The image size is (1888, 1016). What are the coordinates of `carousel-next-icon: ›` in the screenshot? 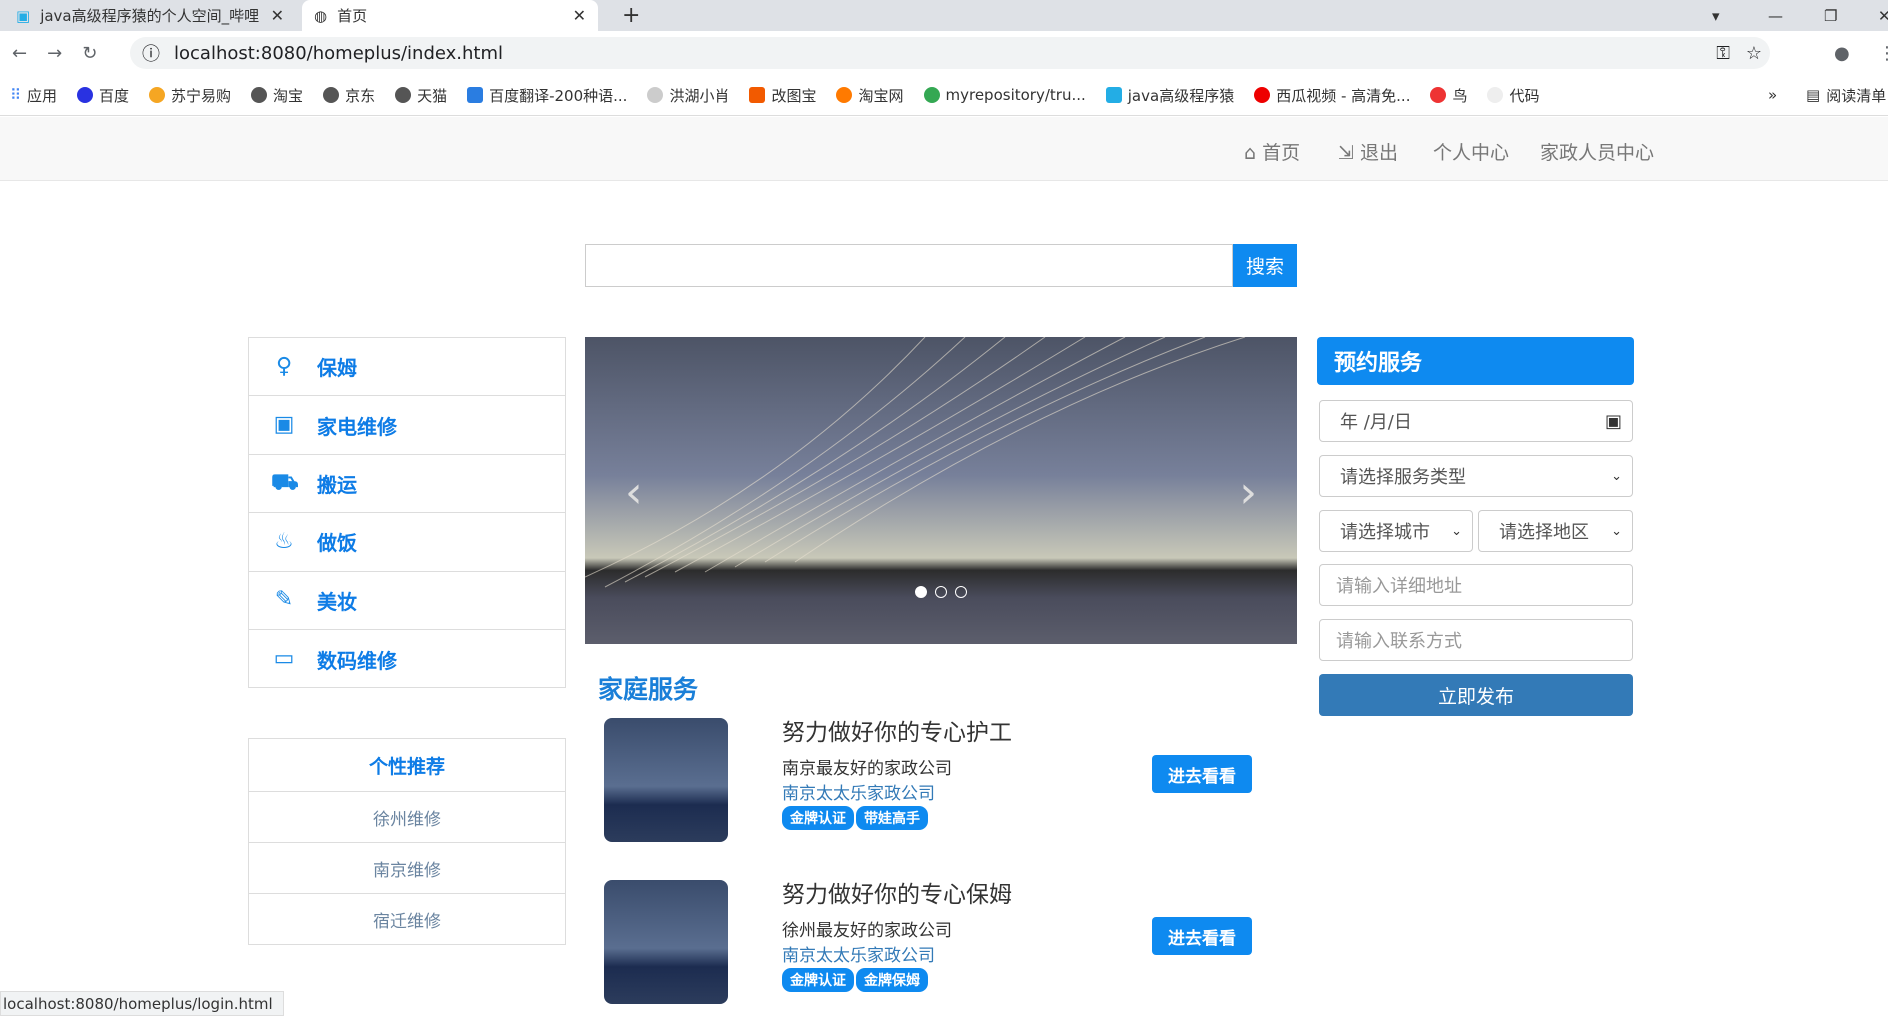 It's located at (1248, 492).